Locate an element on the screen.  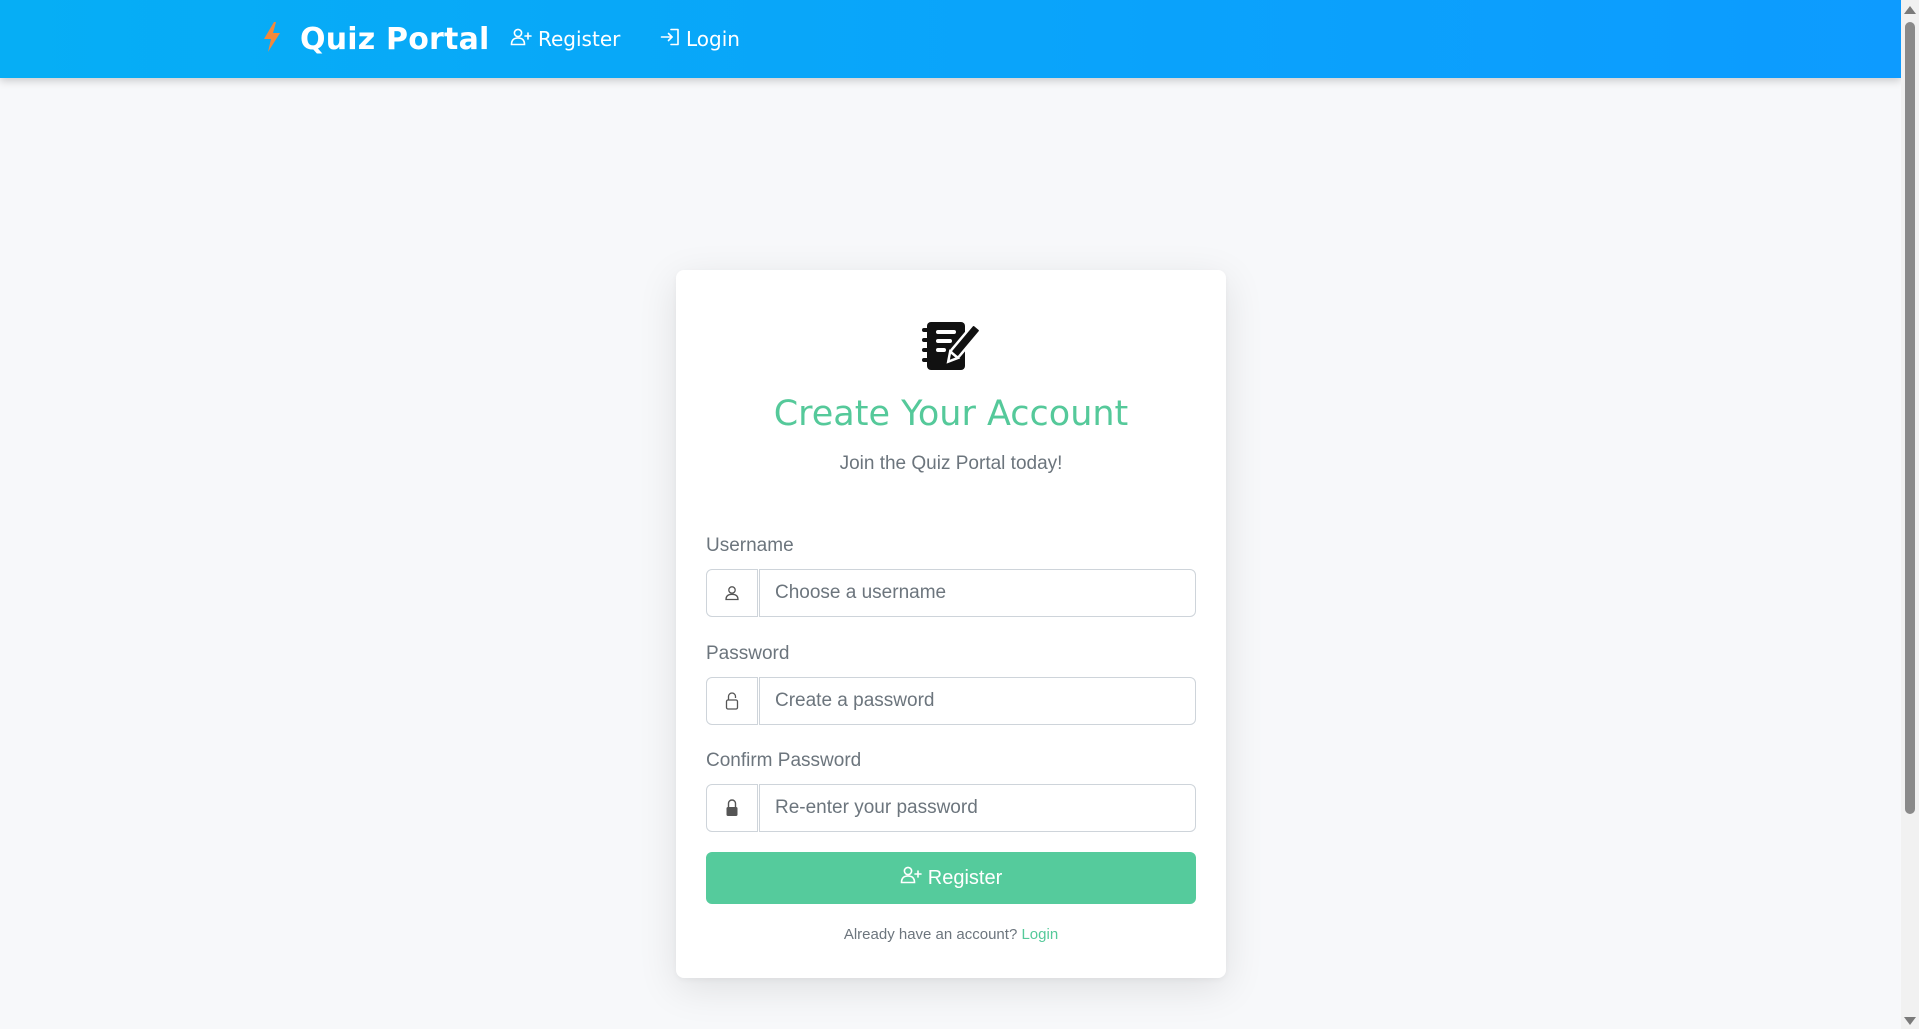
password-input is located at coordinates (977, 701).